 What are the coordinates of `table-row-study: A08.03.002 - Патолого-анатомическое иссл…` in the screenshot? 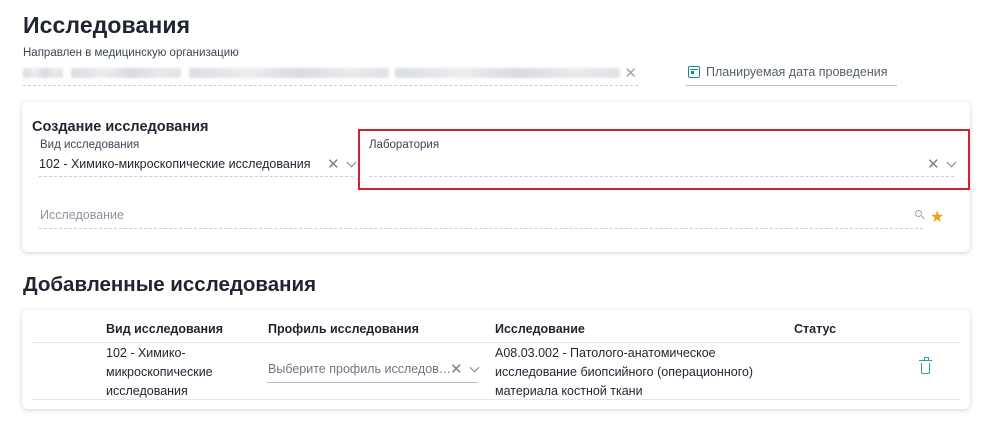 It's located at (624, 372).